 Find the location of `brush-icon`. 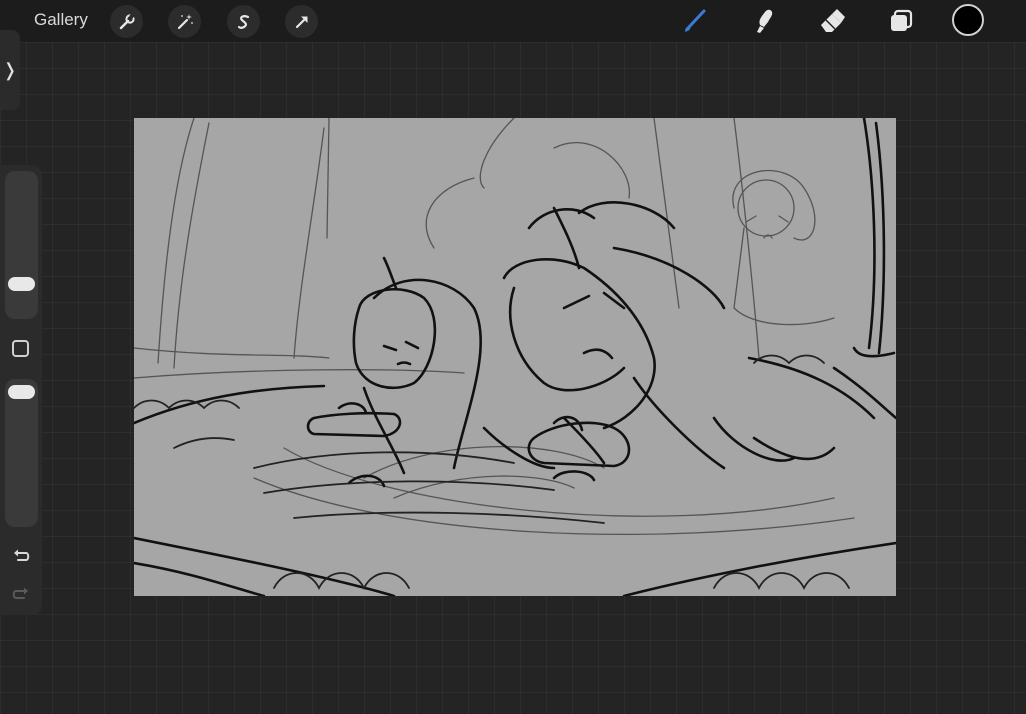

brush-icon is located at coordinates (695, 20).